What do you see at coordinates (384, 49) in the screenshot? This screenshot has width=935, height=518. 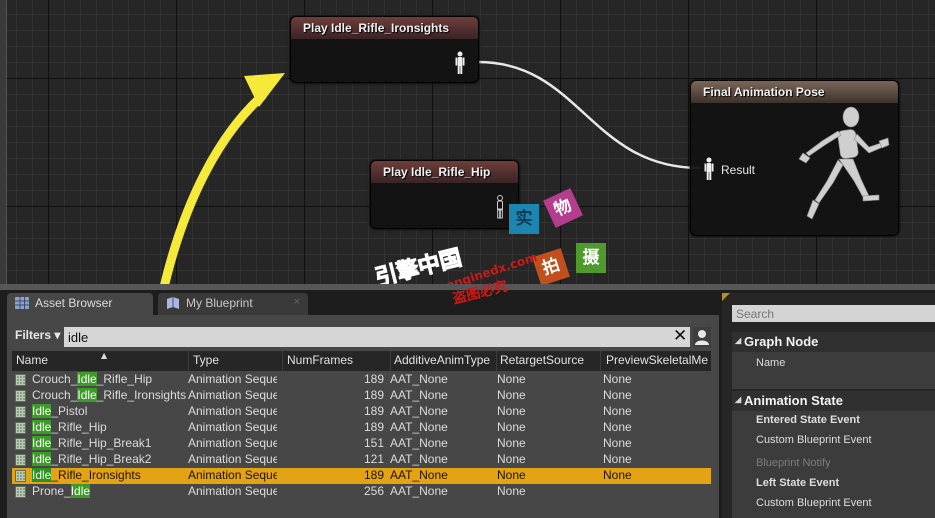 I see `node-play-idle-rifle-ironsights: Play Idle_Rifle_Ironsights` at bounding box center [384, 49].